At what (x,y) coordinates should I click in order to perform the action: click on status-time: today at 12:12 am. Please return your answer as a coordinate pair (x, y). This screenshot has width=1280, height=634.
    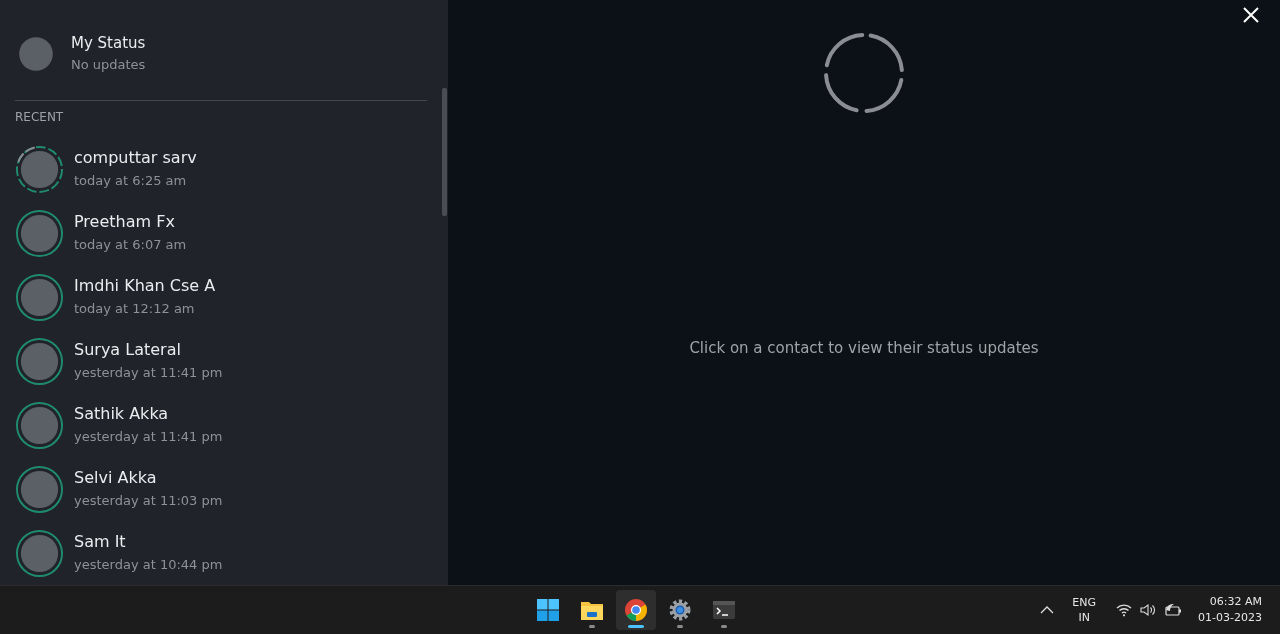
    Looking at the image, I should click on (135, 309).